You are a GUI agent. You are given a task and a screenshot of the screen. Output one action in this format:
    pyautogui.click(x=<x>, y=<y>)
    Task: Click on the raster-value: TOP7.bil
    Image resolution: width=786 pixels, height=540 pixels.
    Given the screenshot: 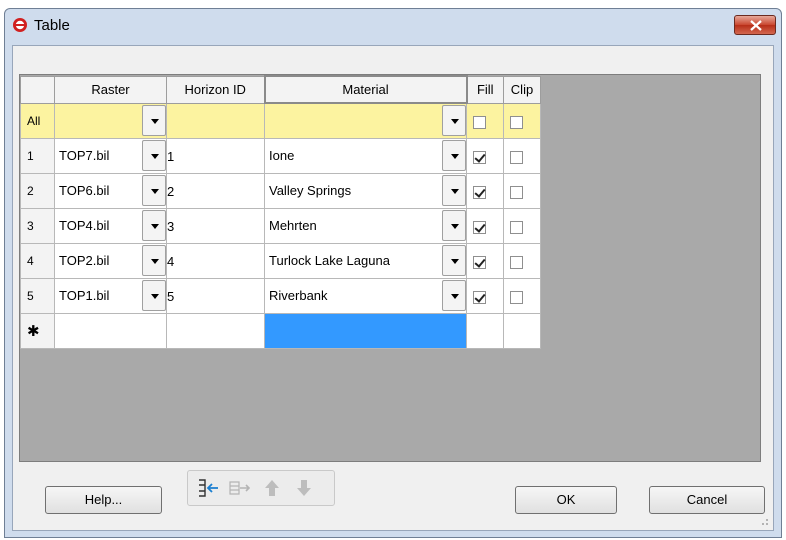 What is the action you would take?
    pyautogui.click(x=84, y=155)
    